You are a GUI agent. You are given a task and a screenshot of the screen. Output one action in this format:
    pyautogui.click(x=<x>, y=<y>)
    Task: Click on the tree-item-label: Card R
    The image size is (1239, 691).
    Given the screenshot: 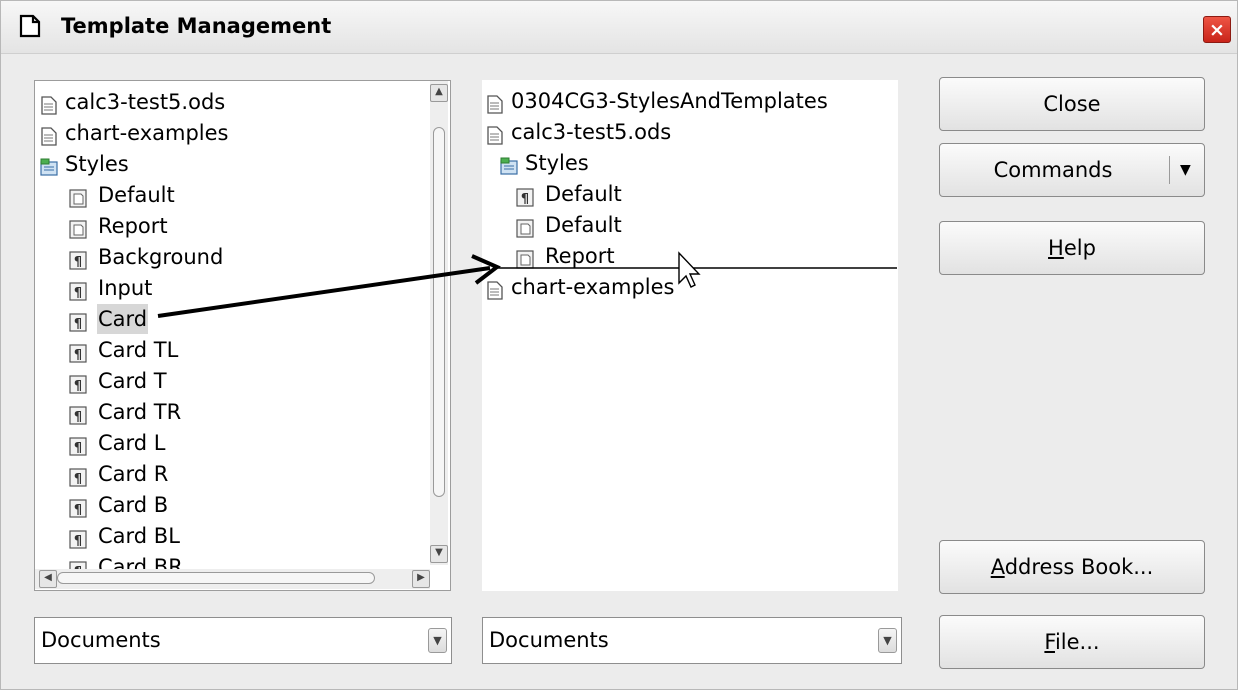 What is the action you would take?
    pyautogui.click(x=133, y=474)
    